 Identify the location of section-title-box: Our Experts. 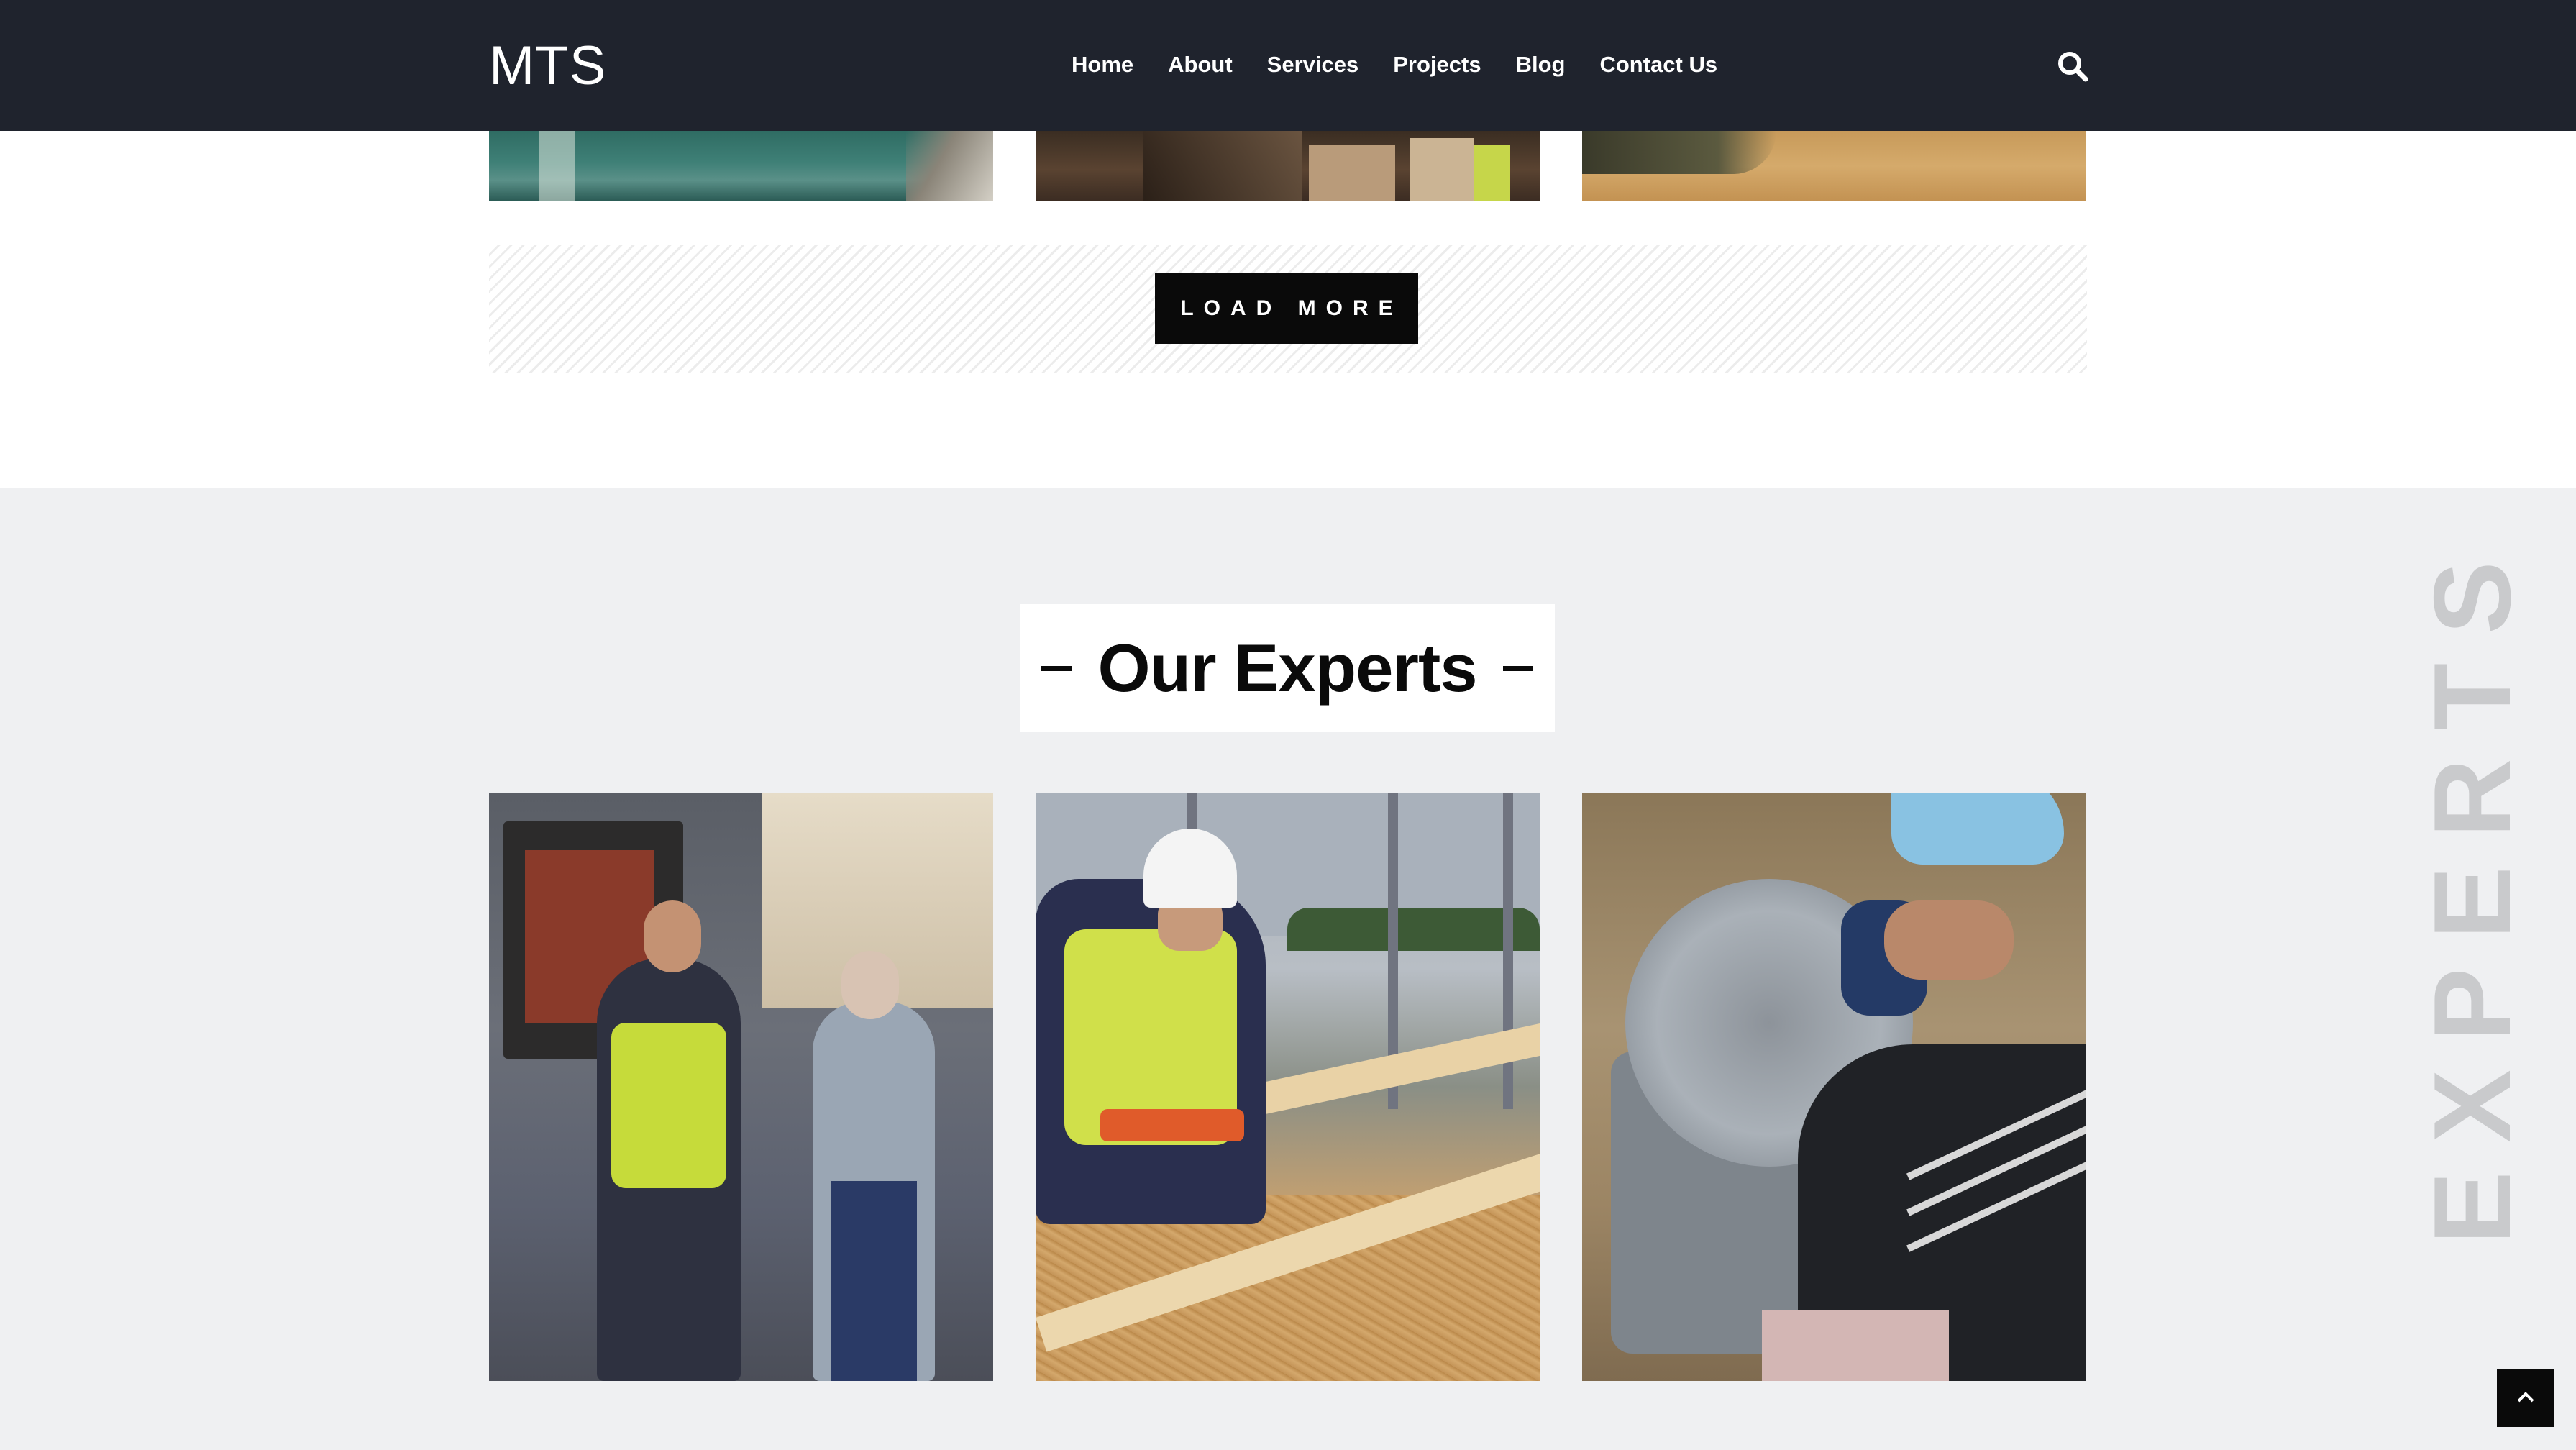
(1287, 668).